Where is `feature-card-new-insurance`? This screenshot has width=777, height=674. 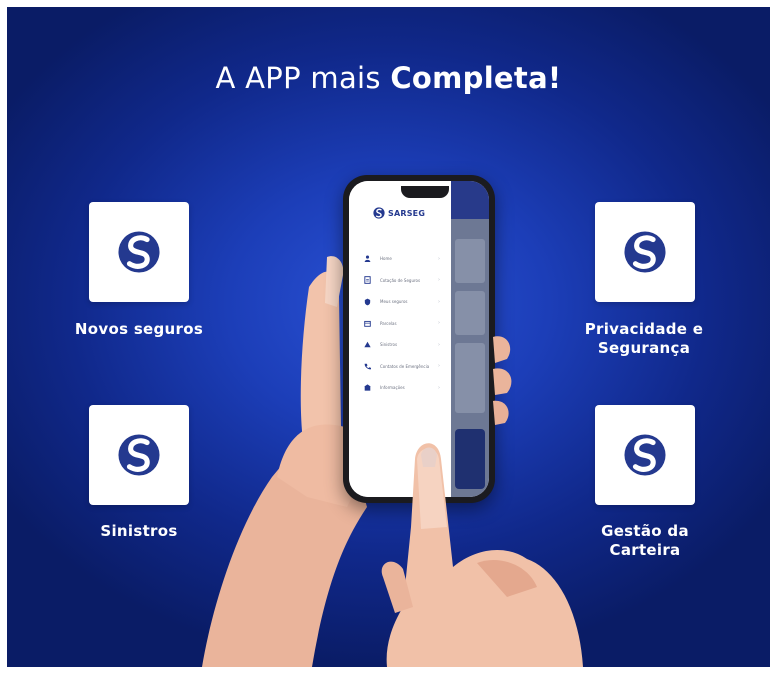
feature-card-new-insurance is located at coordinates (139, 252).